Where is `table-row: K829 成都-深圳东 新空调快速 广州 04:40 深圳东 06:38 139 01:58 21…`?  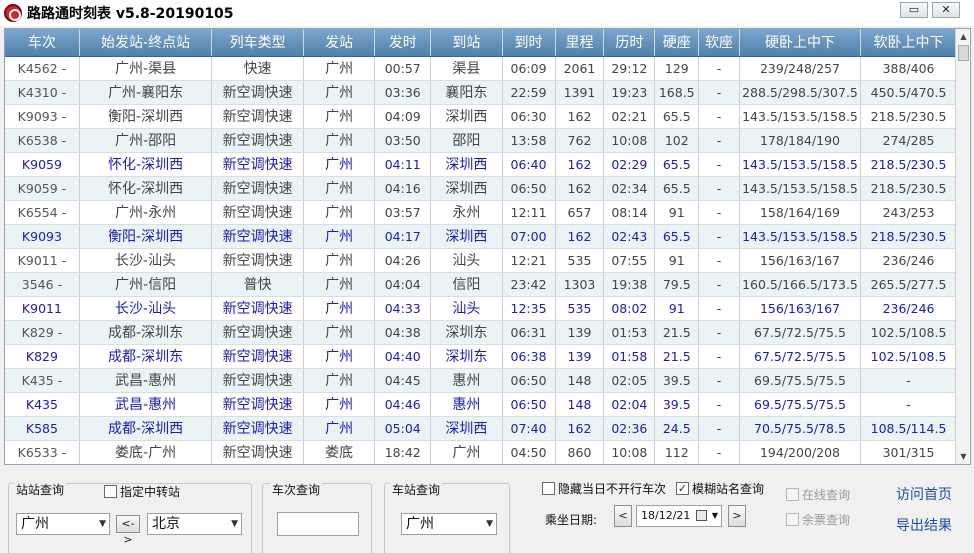
table-row: K829 成都-深圳东 新空调快速 广州 04:40 深圳东 06:38 139 01:58 21… is located at coordinates (481, 356).